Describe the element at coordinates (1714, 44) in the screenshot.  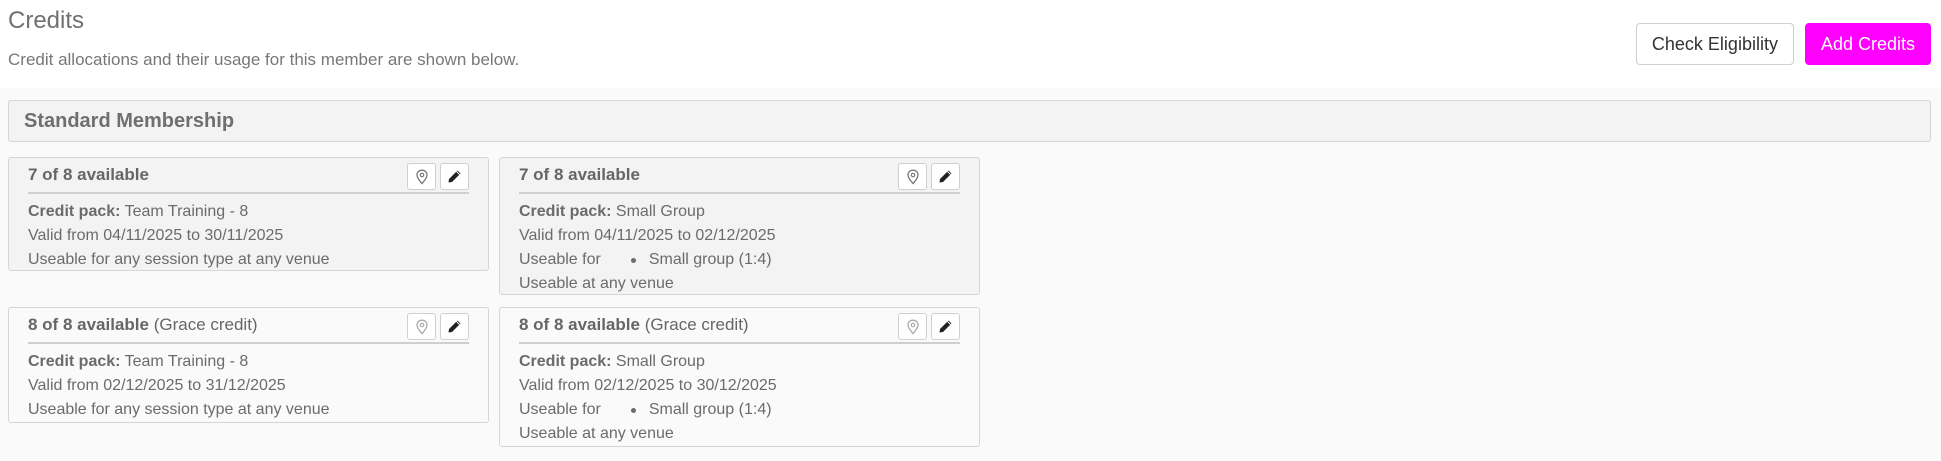
I see `check-eligibility-button: Check Eligibility` at that location.